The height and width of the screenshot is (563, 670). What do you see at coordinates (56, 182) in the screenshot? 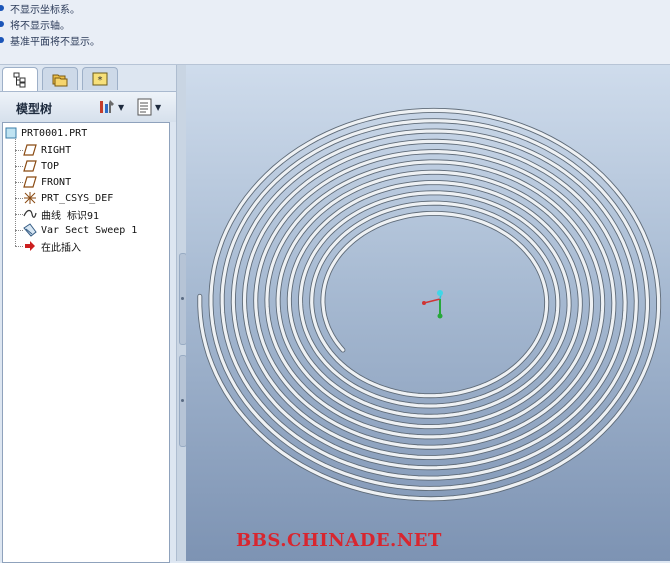
I see `tree-item-label: FRONT` at bounding box center [56, 182].